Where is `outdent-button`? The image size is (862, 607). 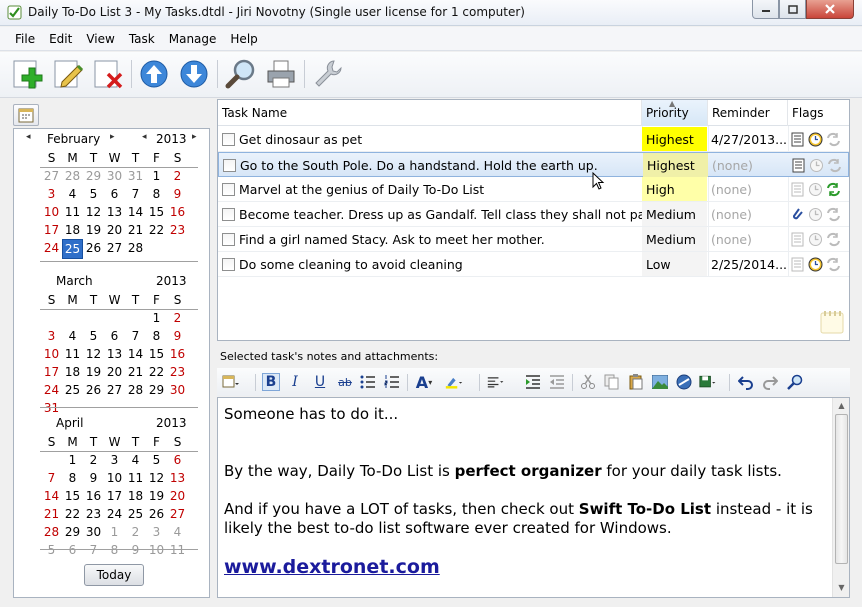
outdent-button is located at coordinates (557, 382).